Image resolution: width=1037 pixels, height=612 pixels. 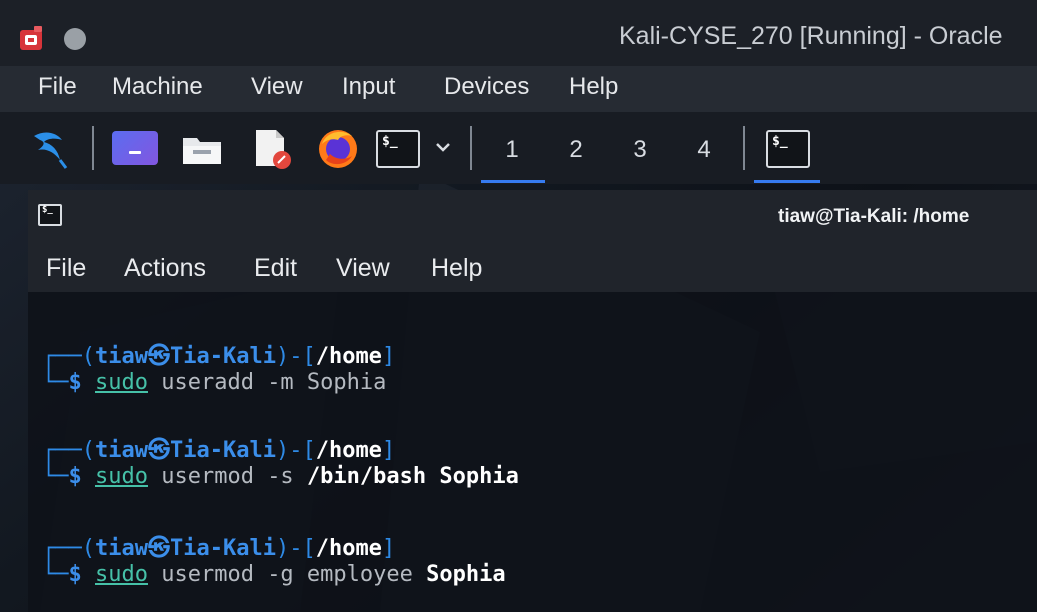 What do you see at coordinates (486, 87) in the screenshot?
I see `menu-devices: Devices` at bounding box center [486, 87].